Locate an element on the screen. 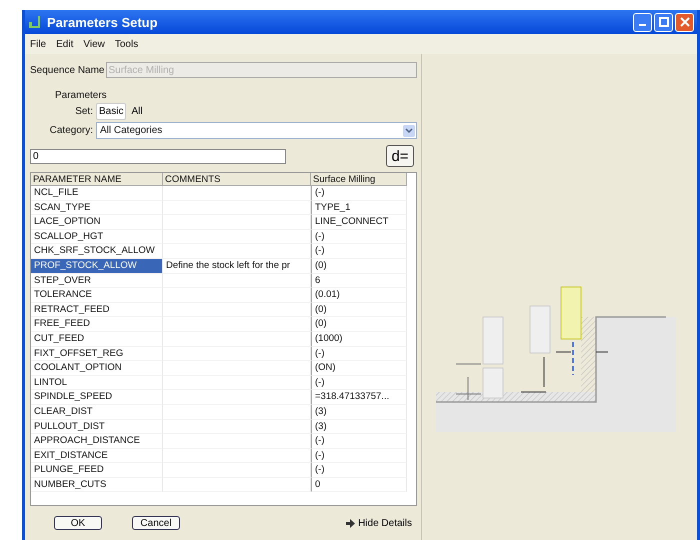 This screenshot has width=700, height=540. close-icon is located at coordinates (685, 22).